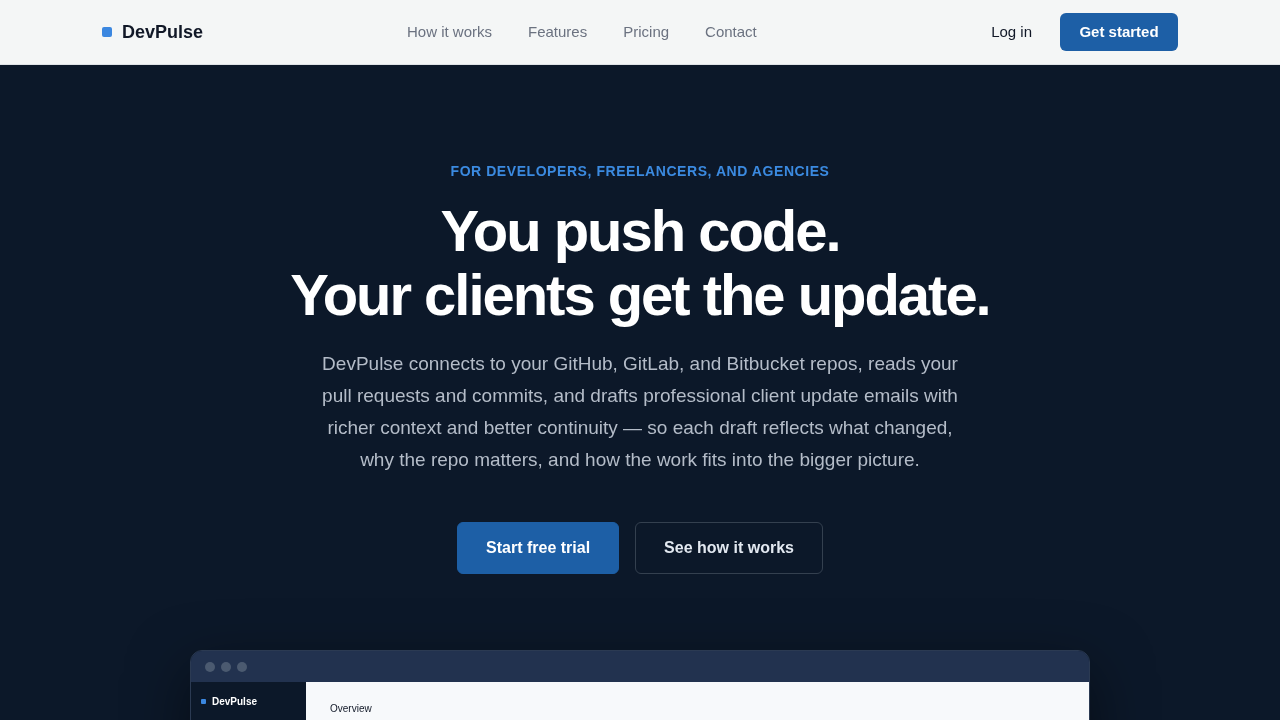 This screenshot has width=1280, height=720. I want to click on hero-description: DevPulse connects to your GitHub, GitLab, and Bitbucket repos, reads your pull requests and commits, and drafts professional client update emails with richer context and better continuity — so each draft reflects what changed, why the repo matters, and how the work fits into the bigger picture., so click(640, 412).